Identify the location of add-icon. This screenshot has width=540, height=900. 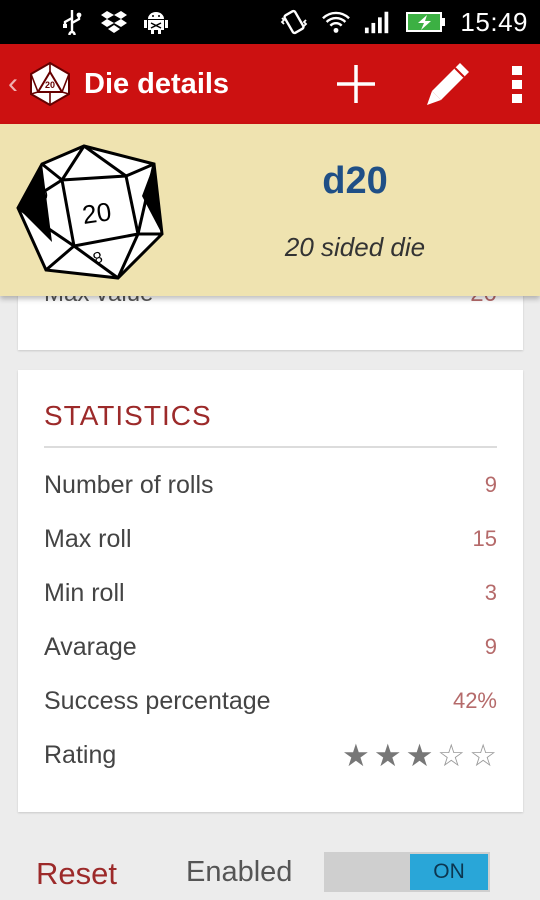
(356, 84).